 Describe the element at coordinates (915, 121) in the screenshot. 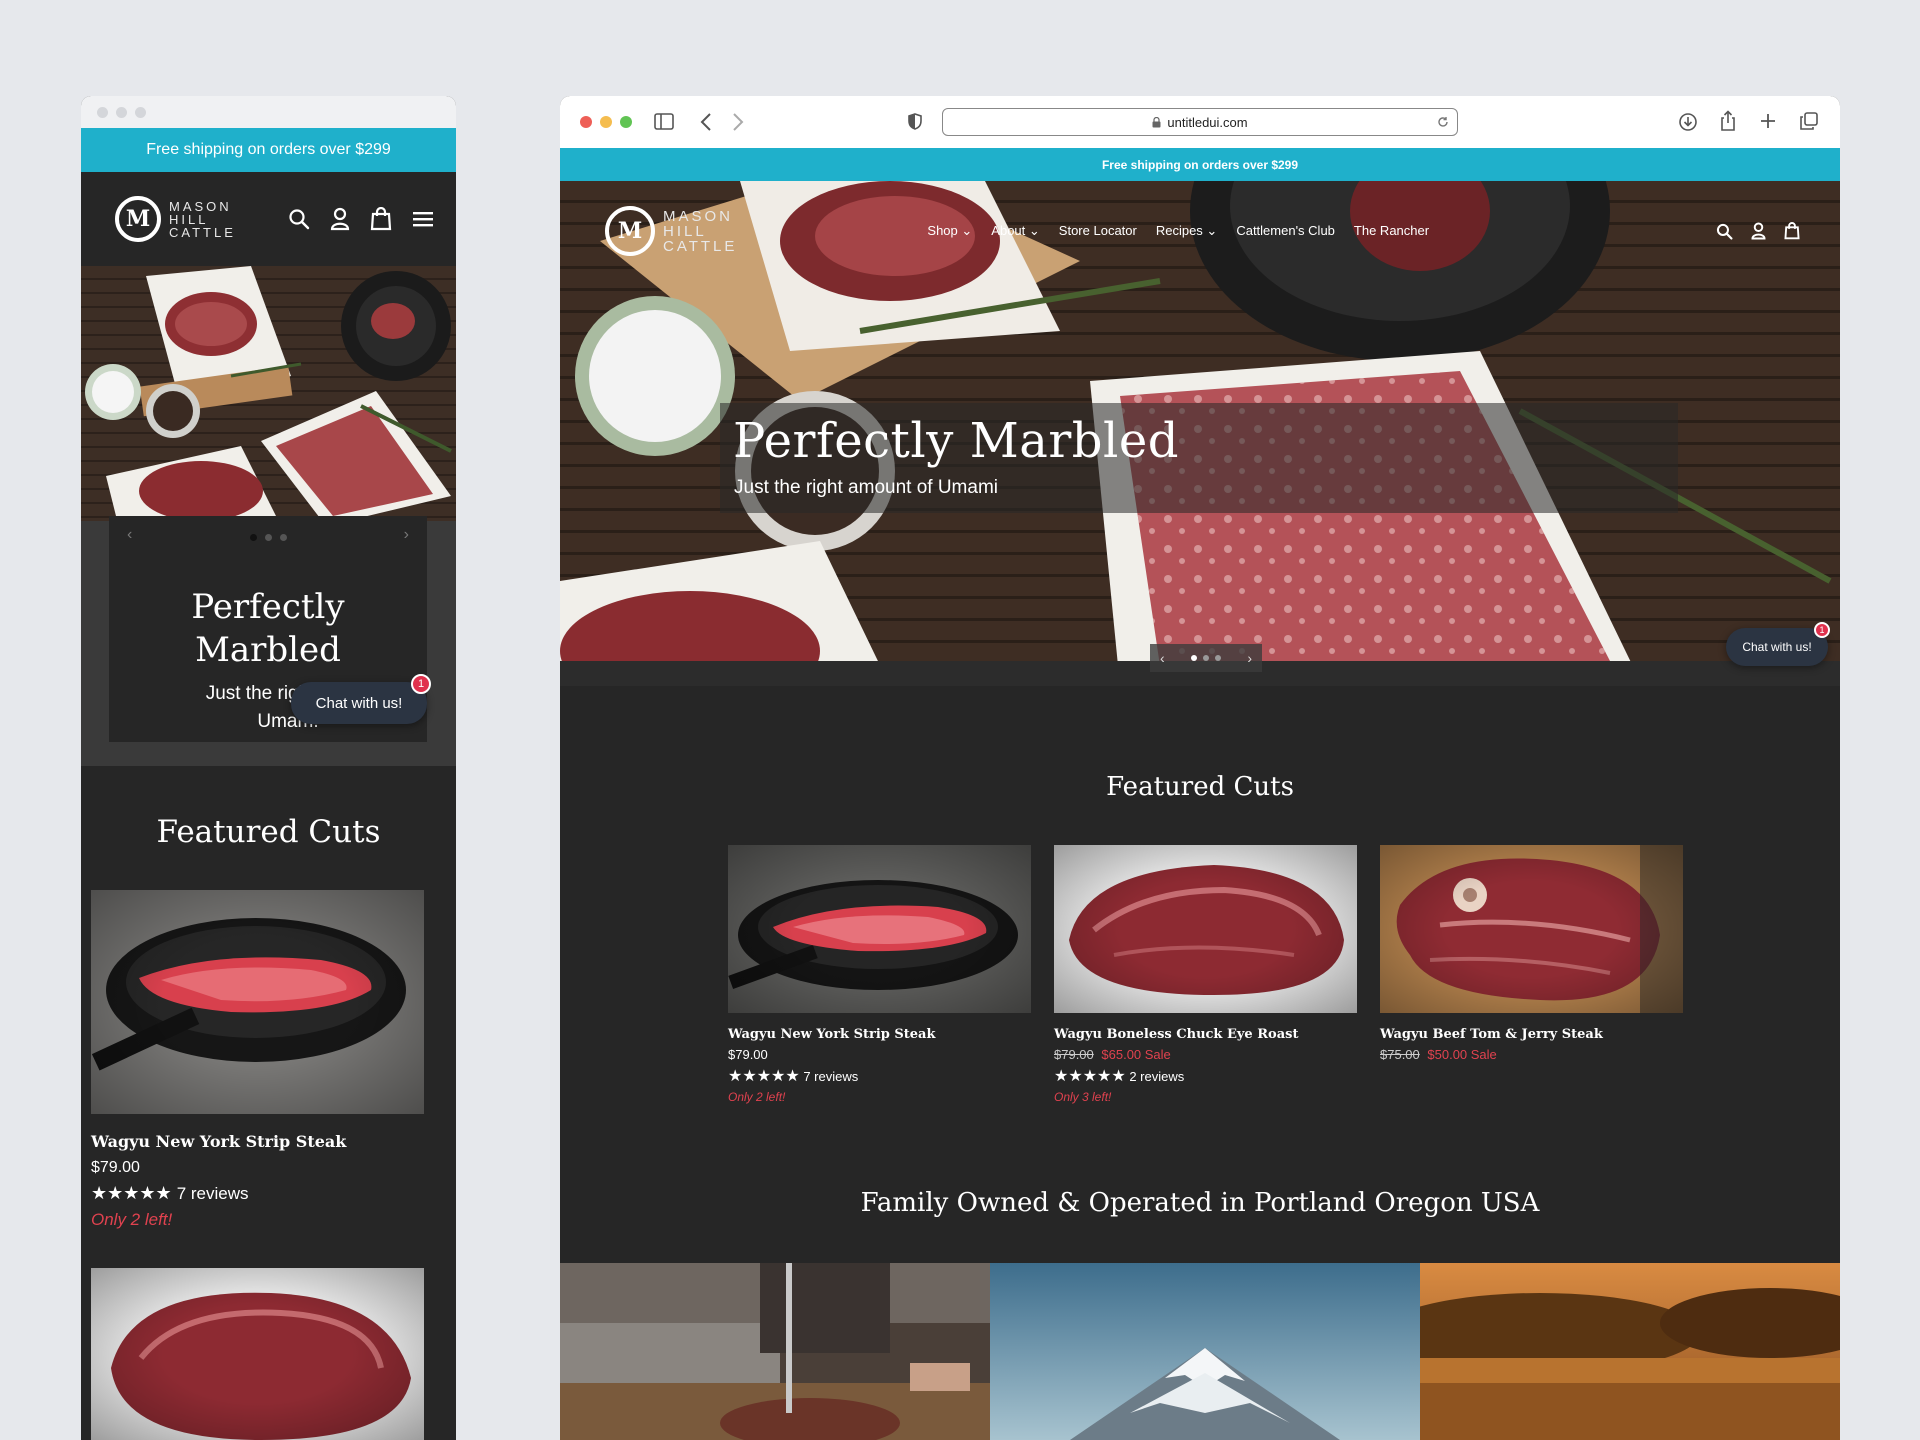

I see `privacy-shield-icon` at that location.